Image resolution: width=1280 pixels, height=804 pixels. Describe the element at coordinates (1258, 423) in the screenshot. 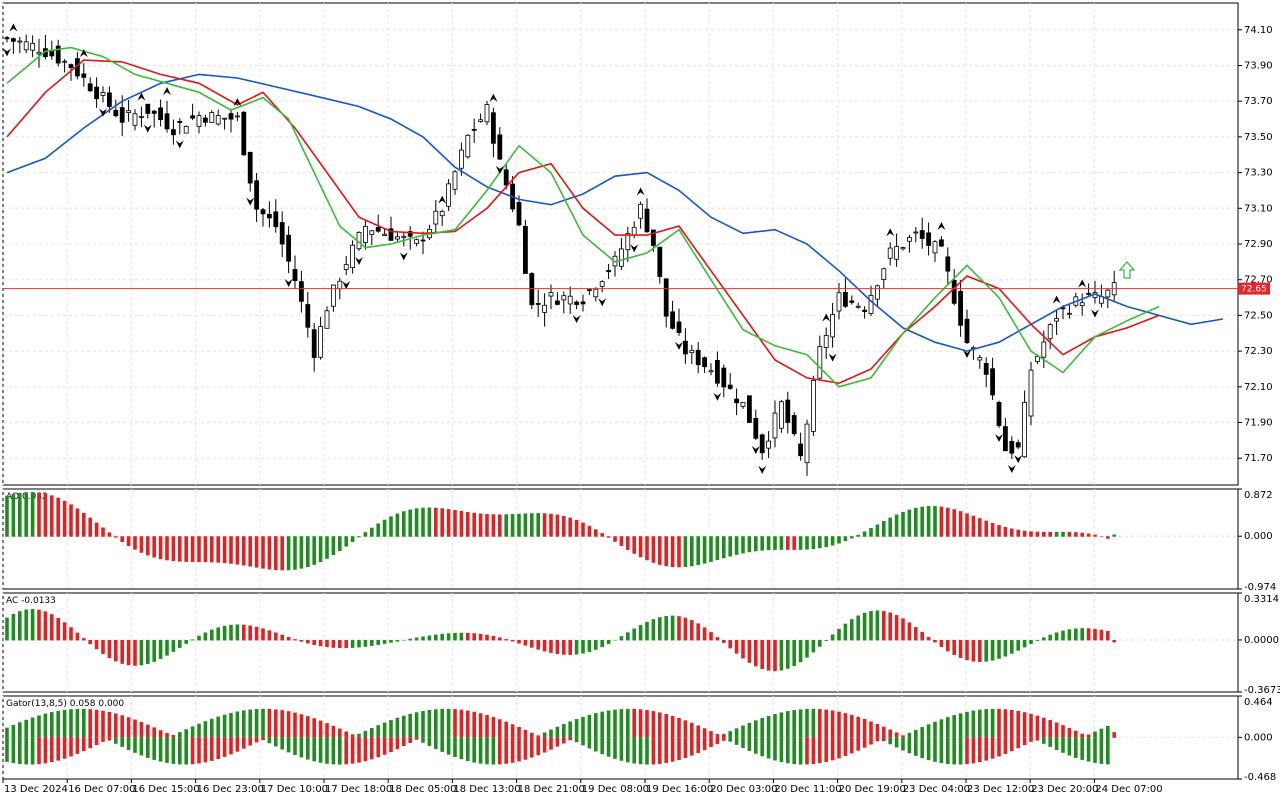

I see `y-tick-label: 71.90` at that location.